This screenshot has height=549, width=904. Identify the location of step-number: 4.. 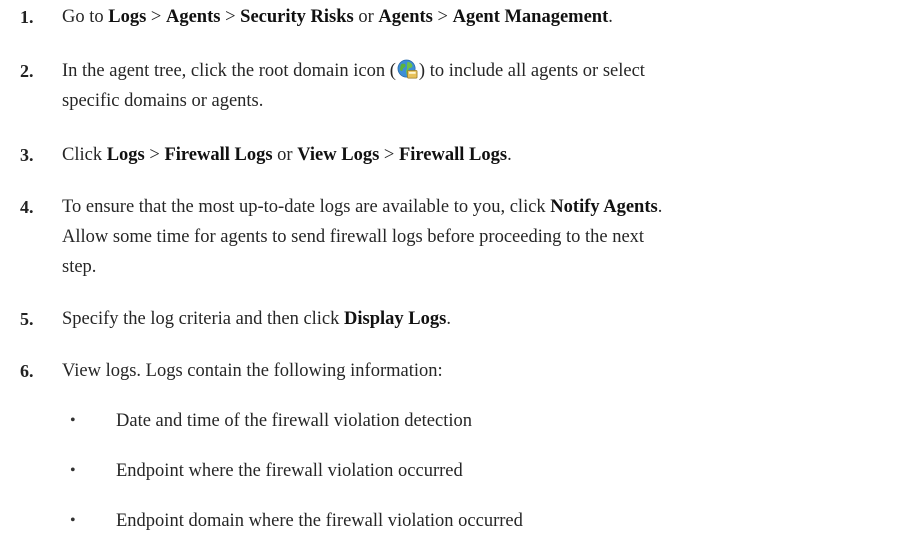
(27, 207).